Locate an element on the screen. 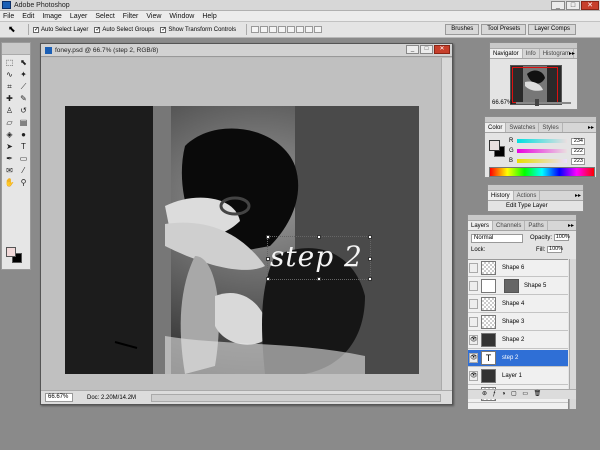 The height and width of the screenshot is (450, 600). menu-image: Image is located at coordinates (51, 16).